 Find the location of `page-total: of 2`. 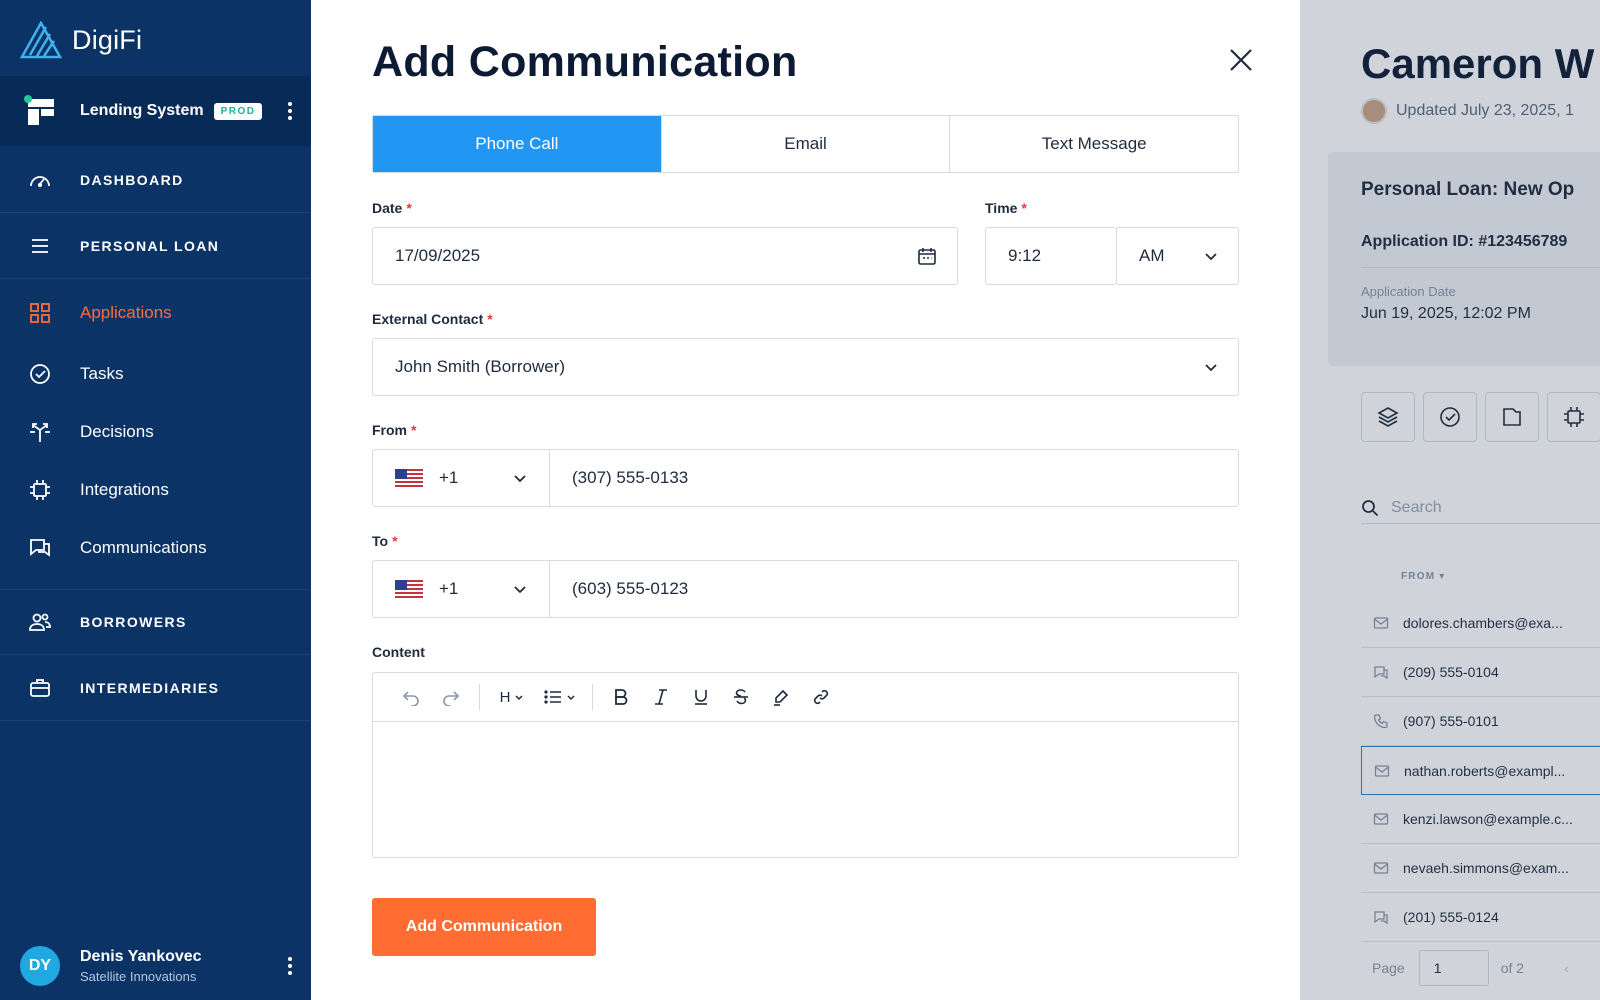

page-total: of 2 is located at coordinates (1512, 968).